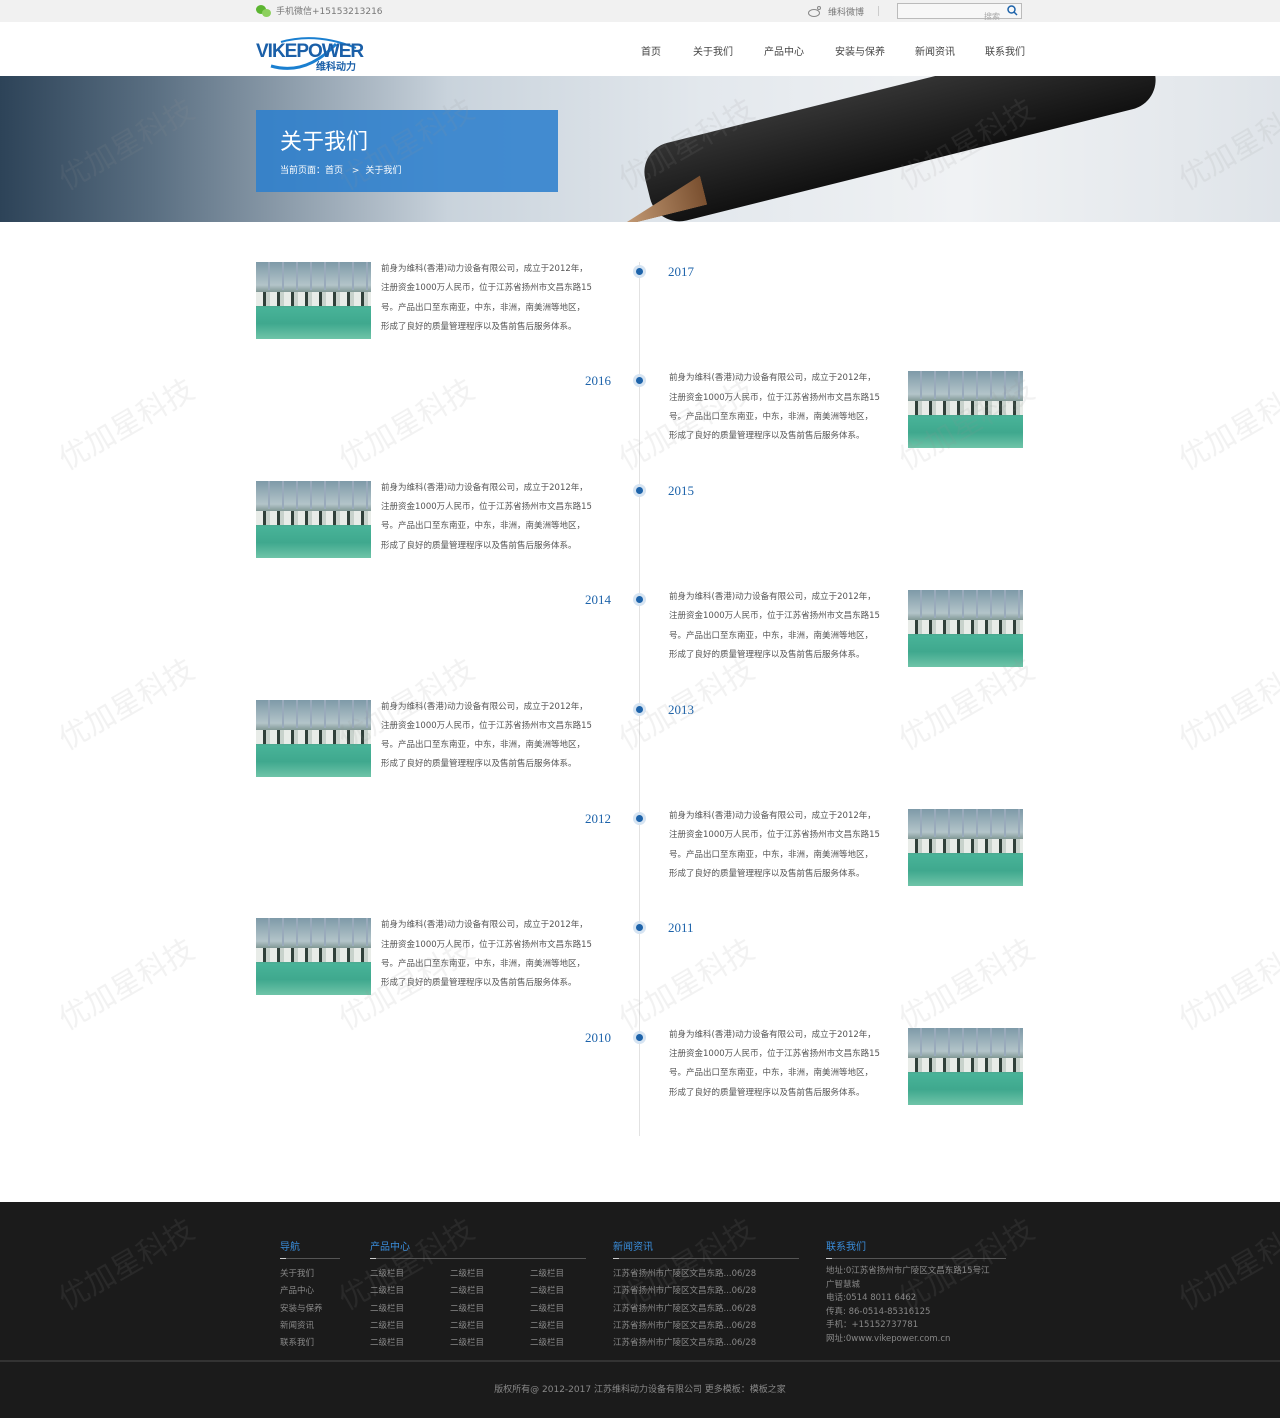 The height and width of the screenshot is (1418, 1280). Describe the element at coordinates (681, 271) in the screenshot. I see `timeline-year: 2017` at that location.